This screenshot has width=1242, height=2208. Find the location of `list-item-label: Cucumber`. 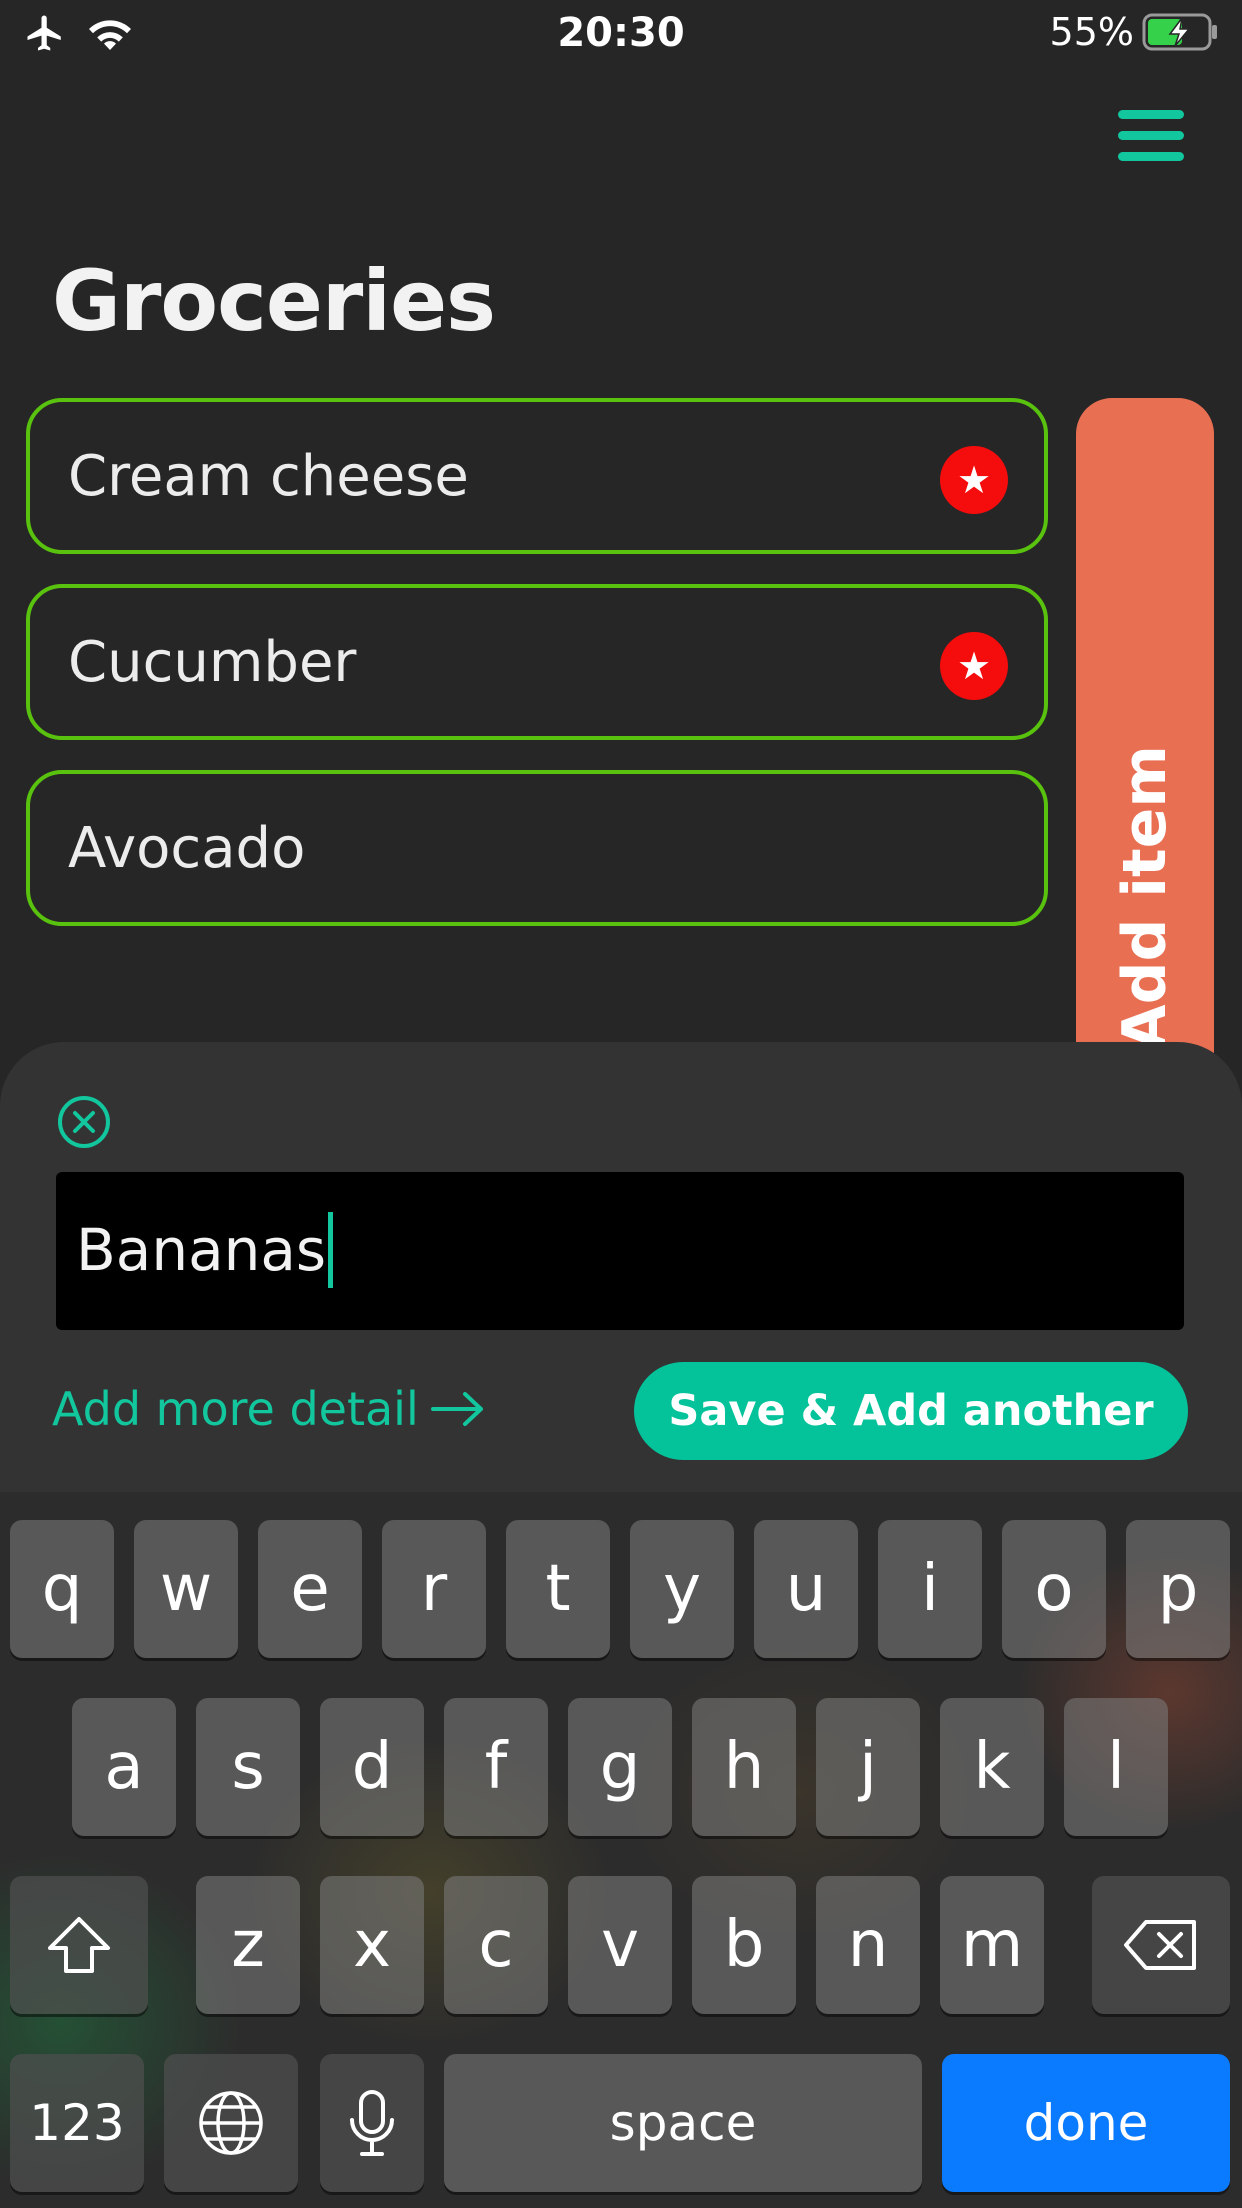

list-item-label: Cucumber is located at coordinates (212, 662).